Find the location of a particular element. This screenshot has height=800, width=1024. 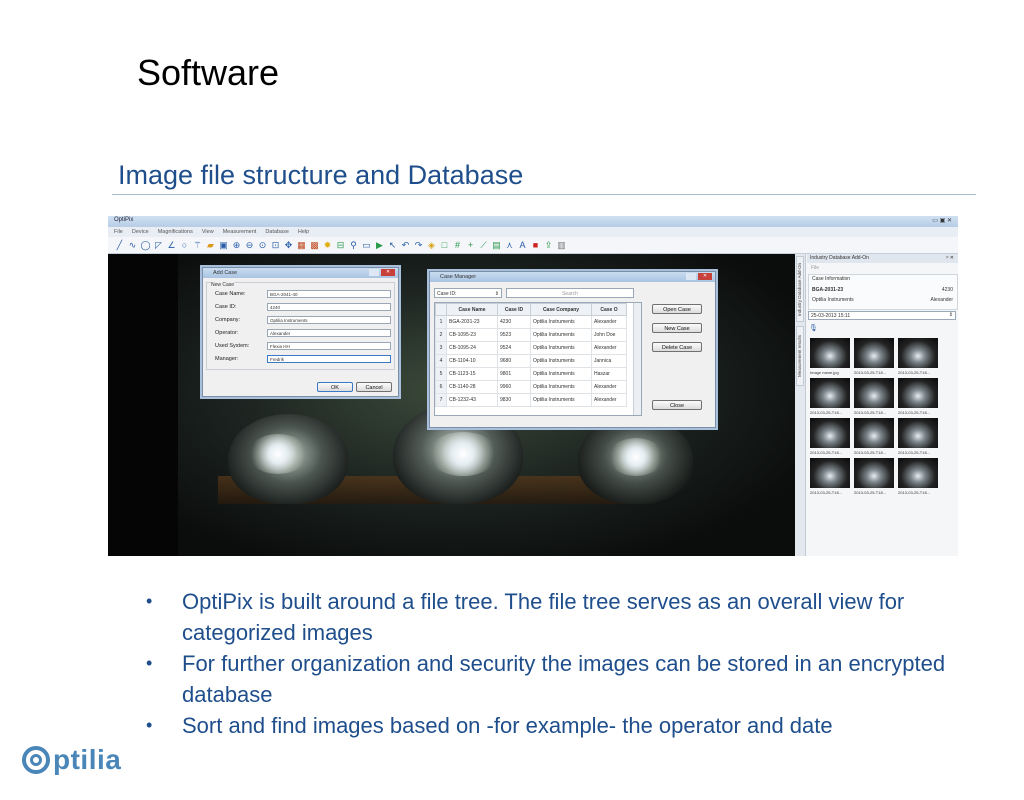

cell-case-name: CB-1095-23 is located at coordinates (472, 335).